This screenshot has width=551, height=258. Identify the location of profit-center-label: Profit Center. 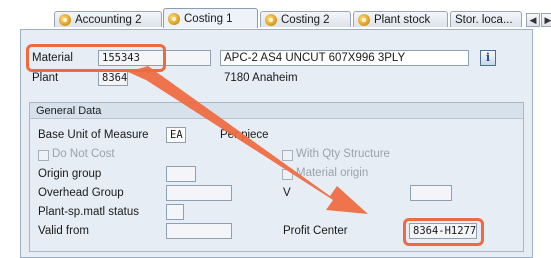
(315, 231).